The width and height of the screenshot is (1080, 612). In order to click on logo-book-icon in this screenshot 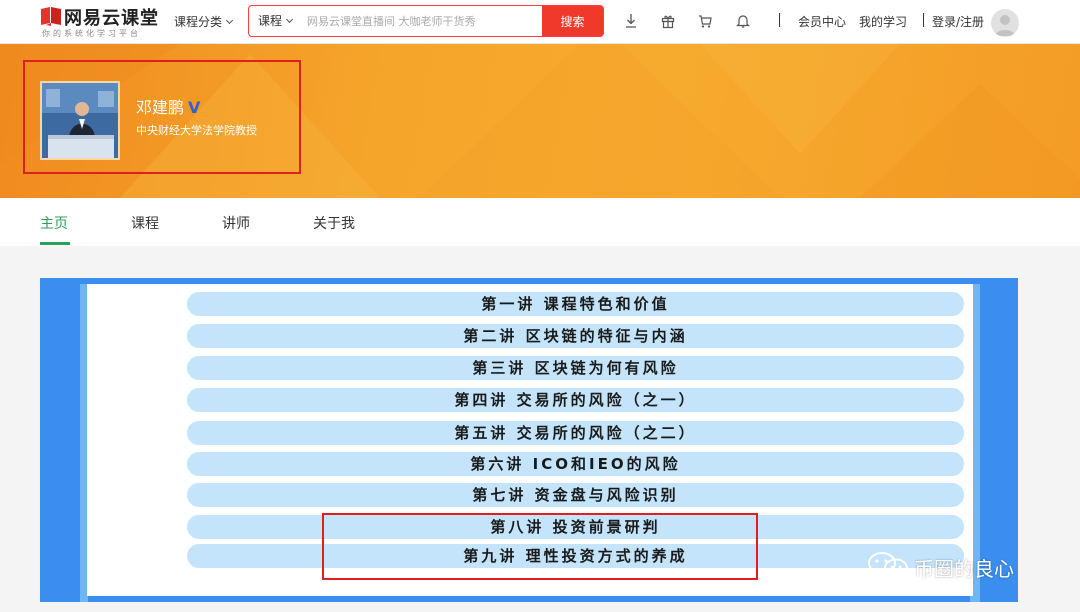, I will do `click(51, 16)`.